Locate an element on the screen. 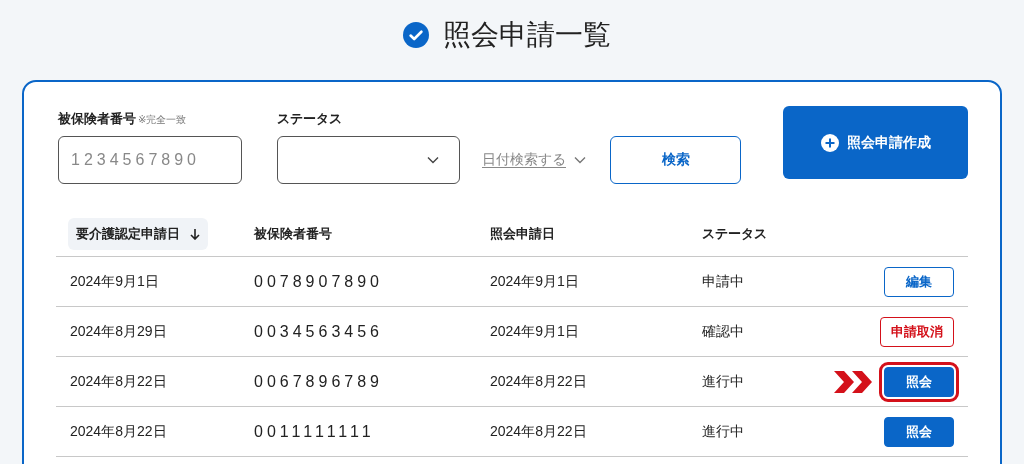 Image resolution: width=1024 pixels, height=464 pixels. check-circle-icon is located at coordinates (416, 35).